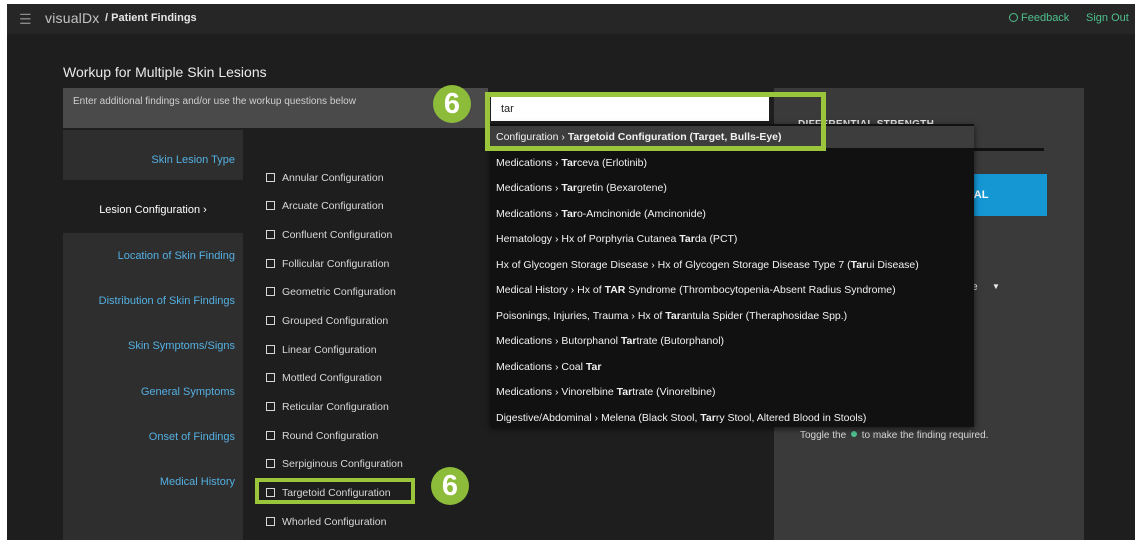 The height and width of the screenshot is (542, 1143). I want to click on findings-search-input, so click(630, 109).